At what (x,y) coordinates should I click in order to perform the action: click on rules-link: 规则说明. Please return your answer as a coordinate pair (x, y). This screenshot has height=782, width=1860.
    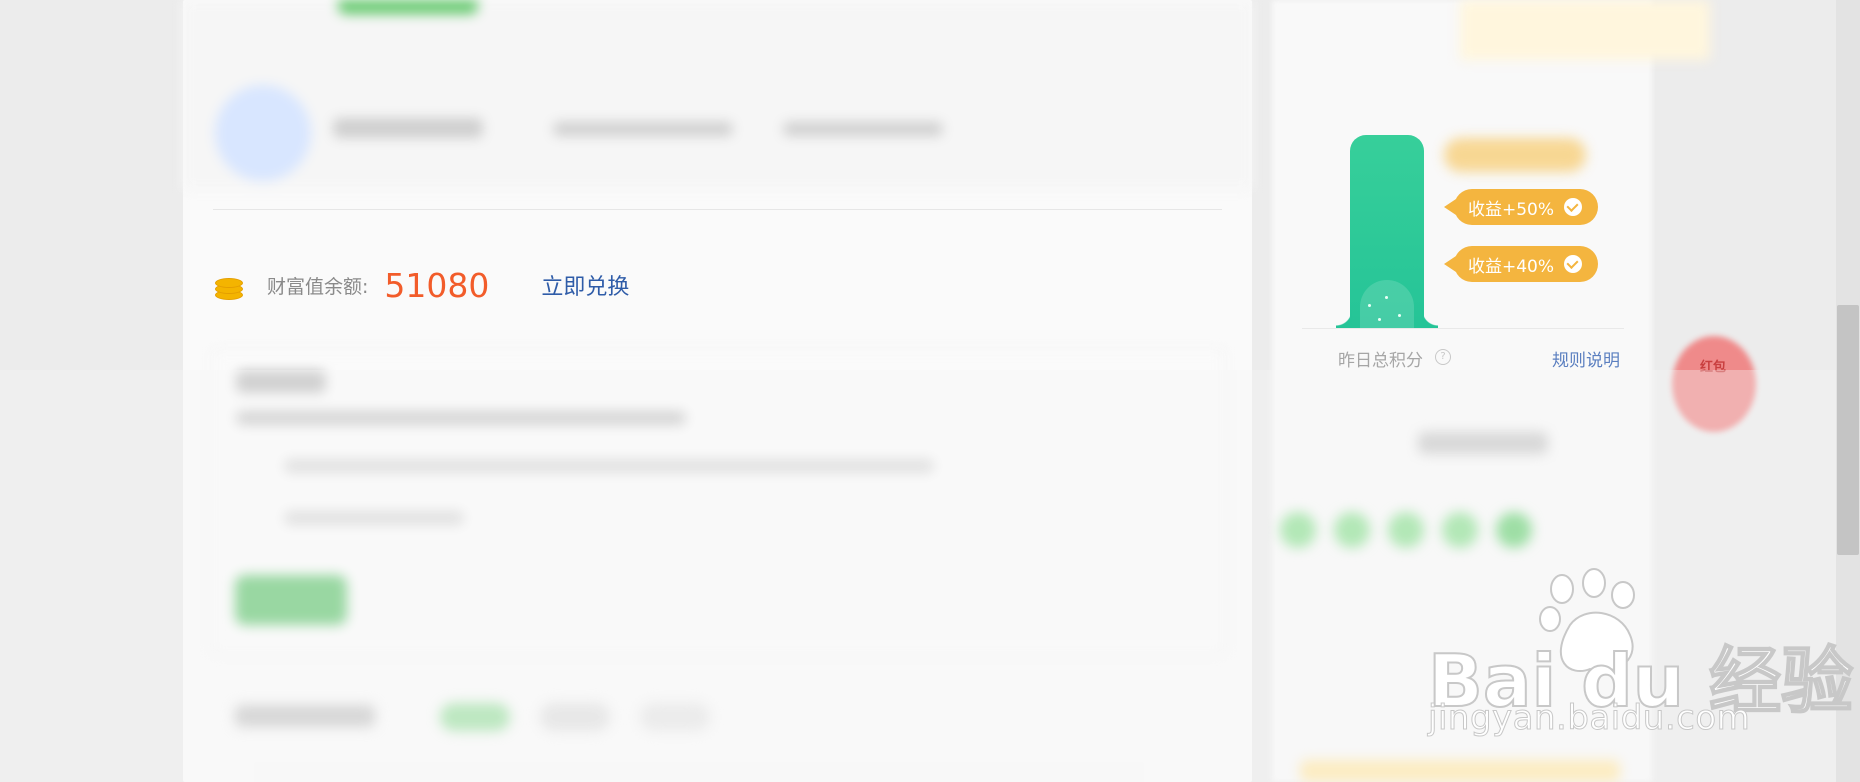
    Looking at the image, I should click on (1586, 358).